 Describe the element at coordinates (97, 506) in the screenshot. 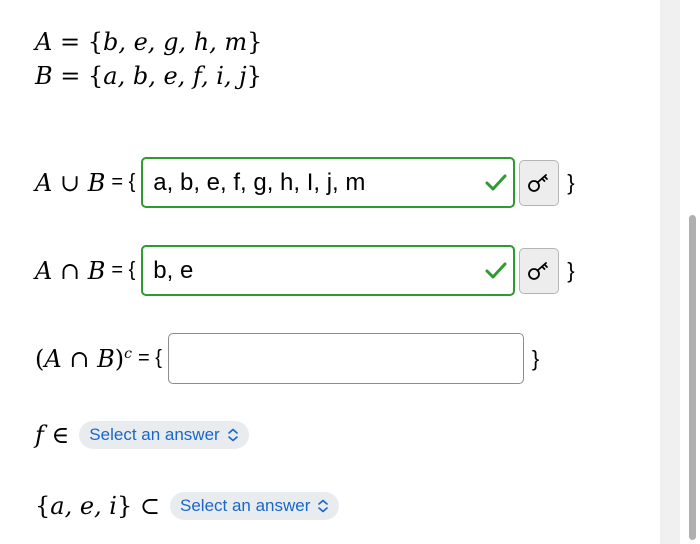

I see `subset-expression: {a, e, i} ⊂` at that location.